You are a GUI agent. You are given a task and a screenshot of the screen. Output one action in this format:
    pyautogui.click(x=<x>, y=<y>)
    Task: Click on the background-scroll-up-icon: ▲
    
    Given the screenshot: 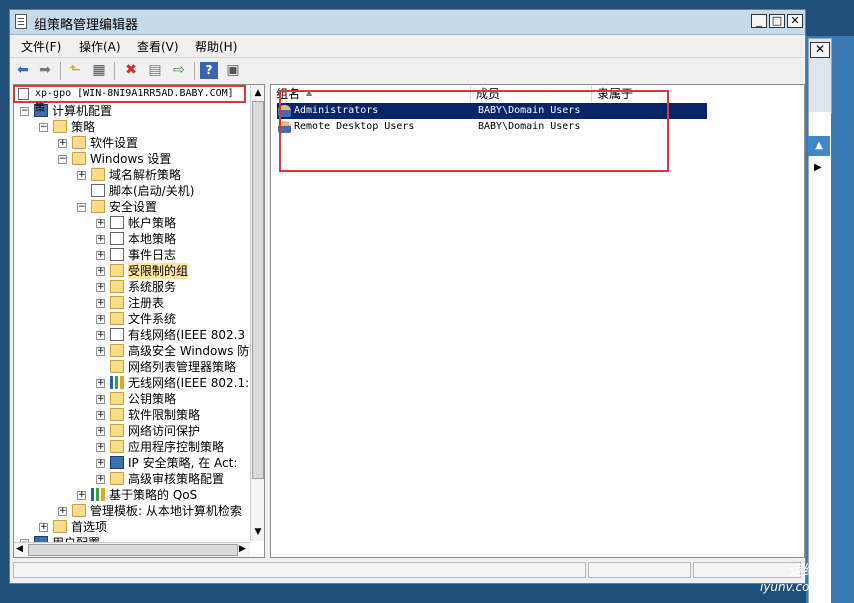 What is the action you would take?
    pyautogui.click(x=819, y=146)
    